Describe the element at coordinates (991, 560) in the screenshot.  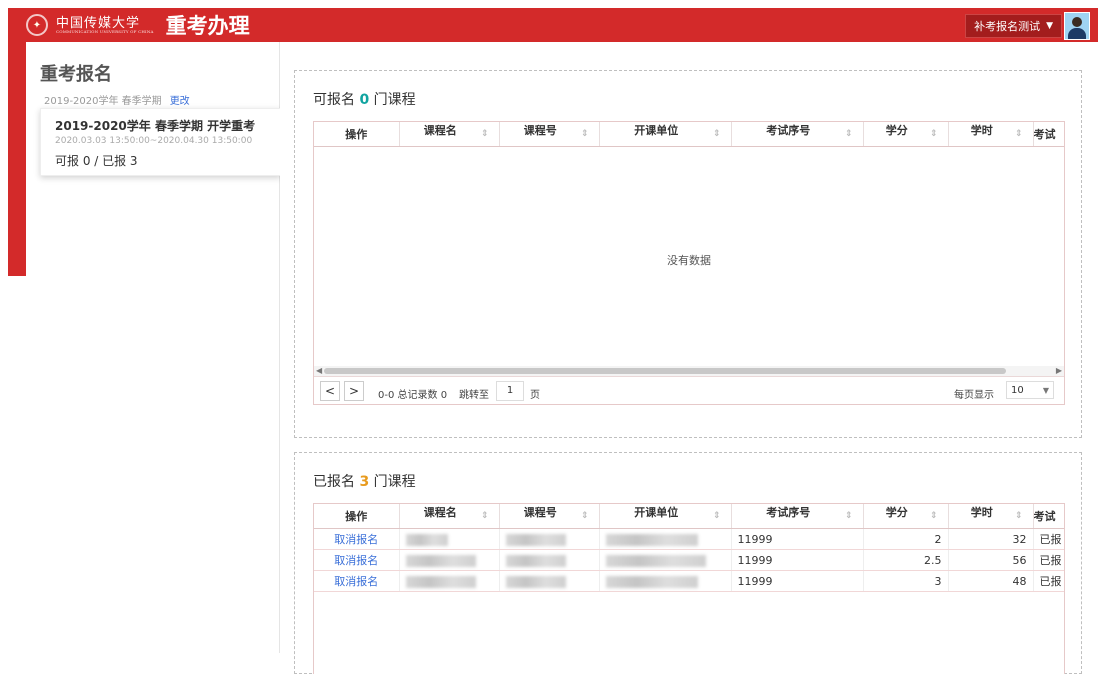
I see `hours-cell: 56` at that location.